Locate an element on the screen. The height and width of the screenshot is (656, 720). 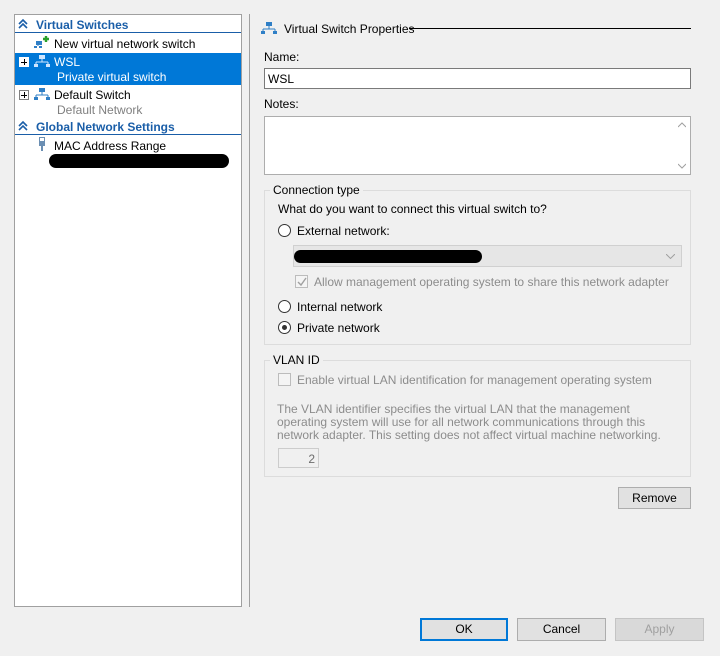
name-value: WSL is located at coordinates (281, 79).